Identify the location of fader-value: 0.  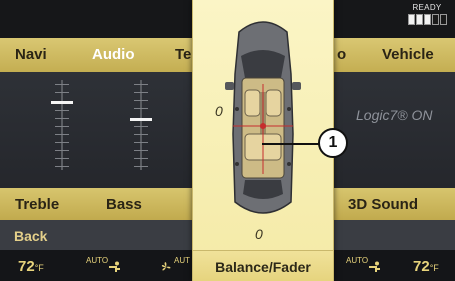
(259, 234).